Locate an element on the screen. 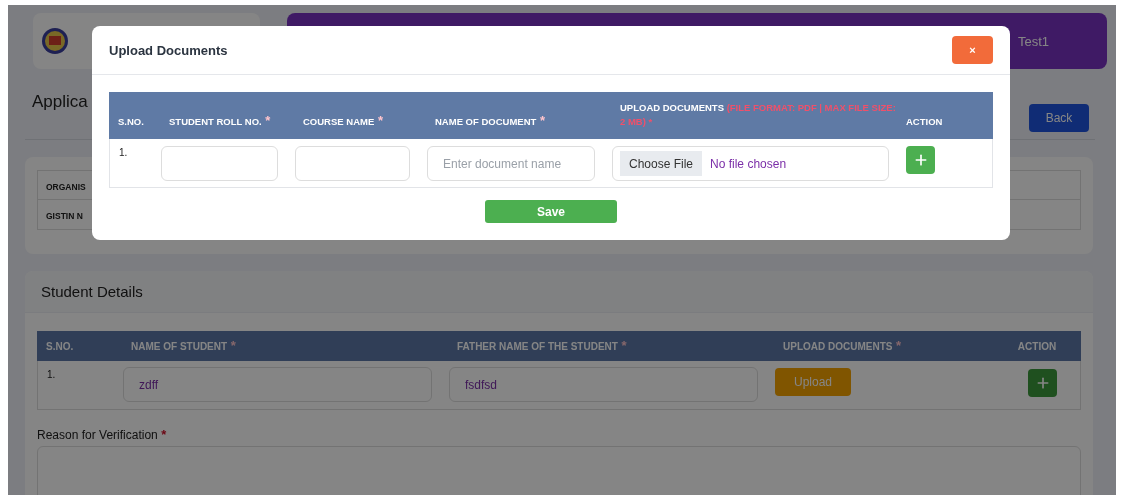  column-header: NAME OF STUDENT * is located at coordinates (183, 346).